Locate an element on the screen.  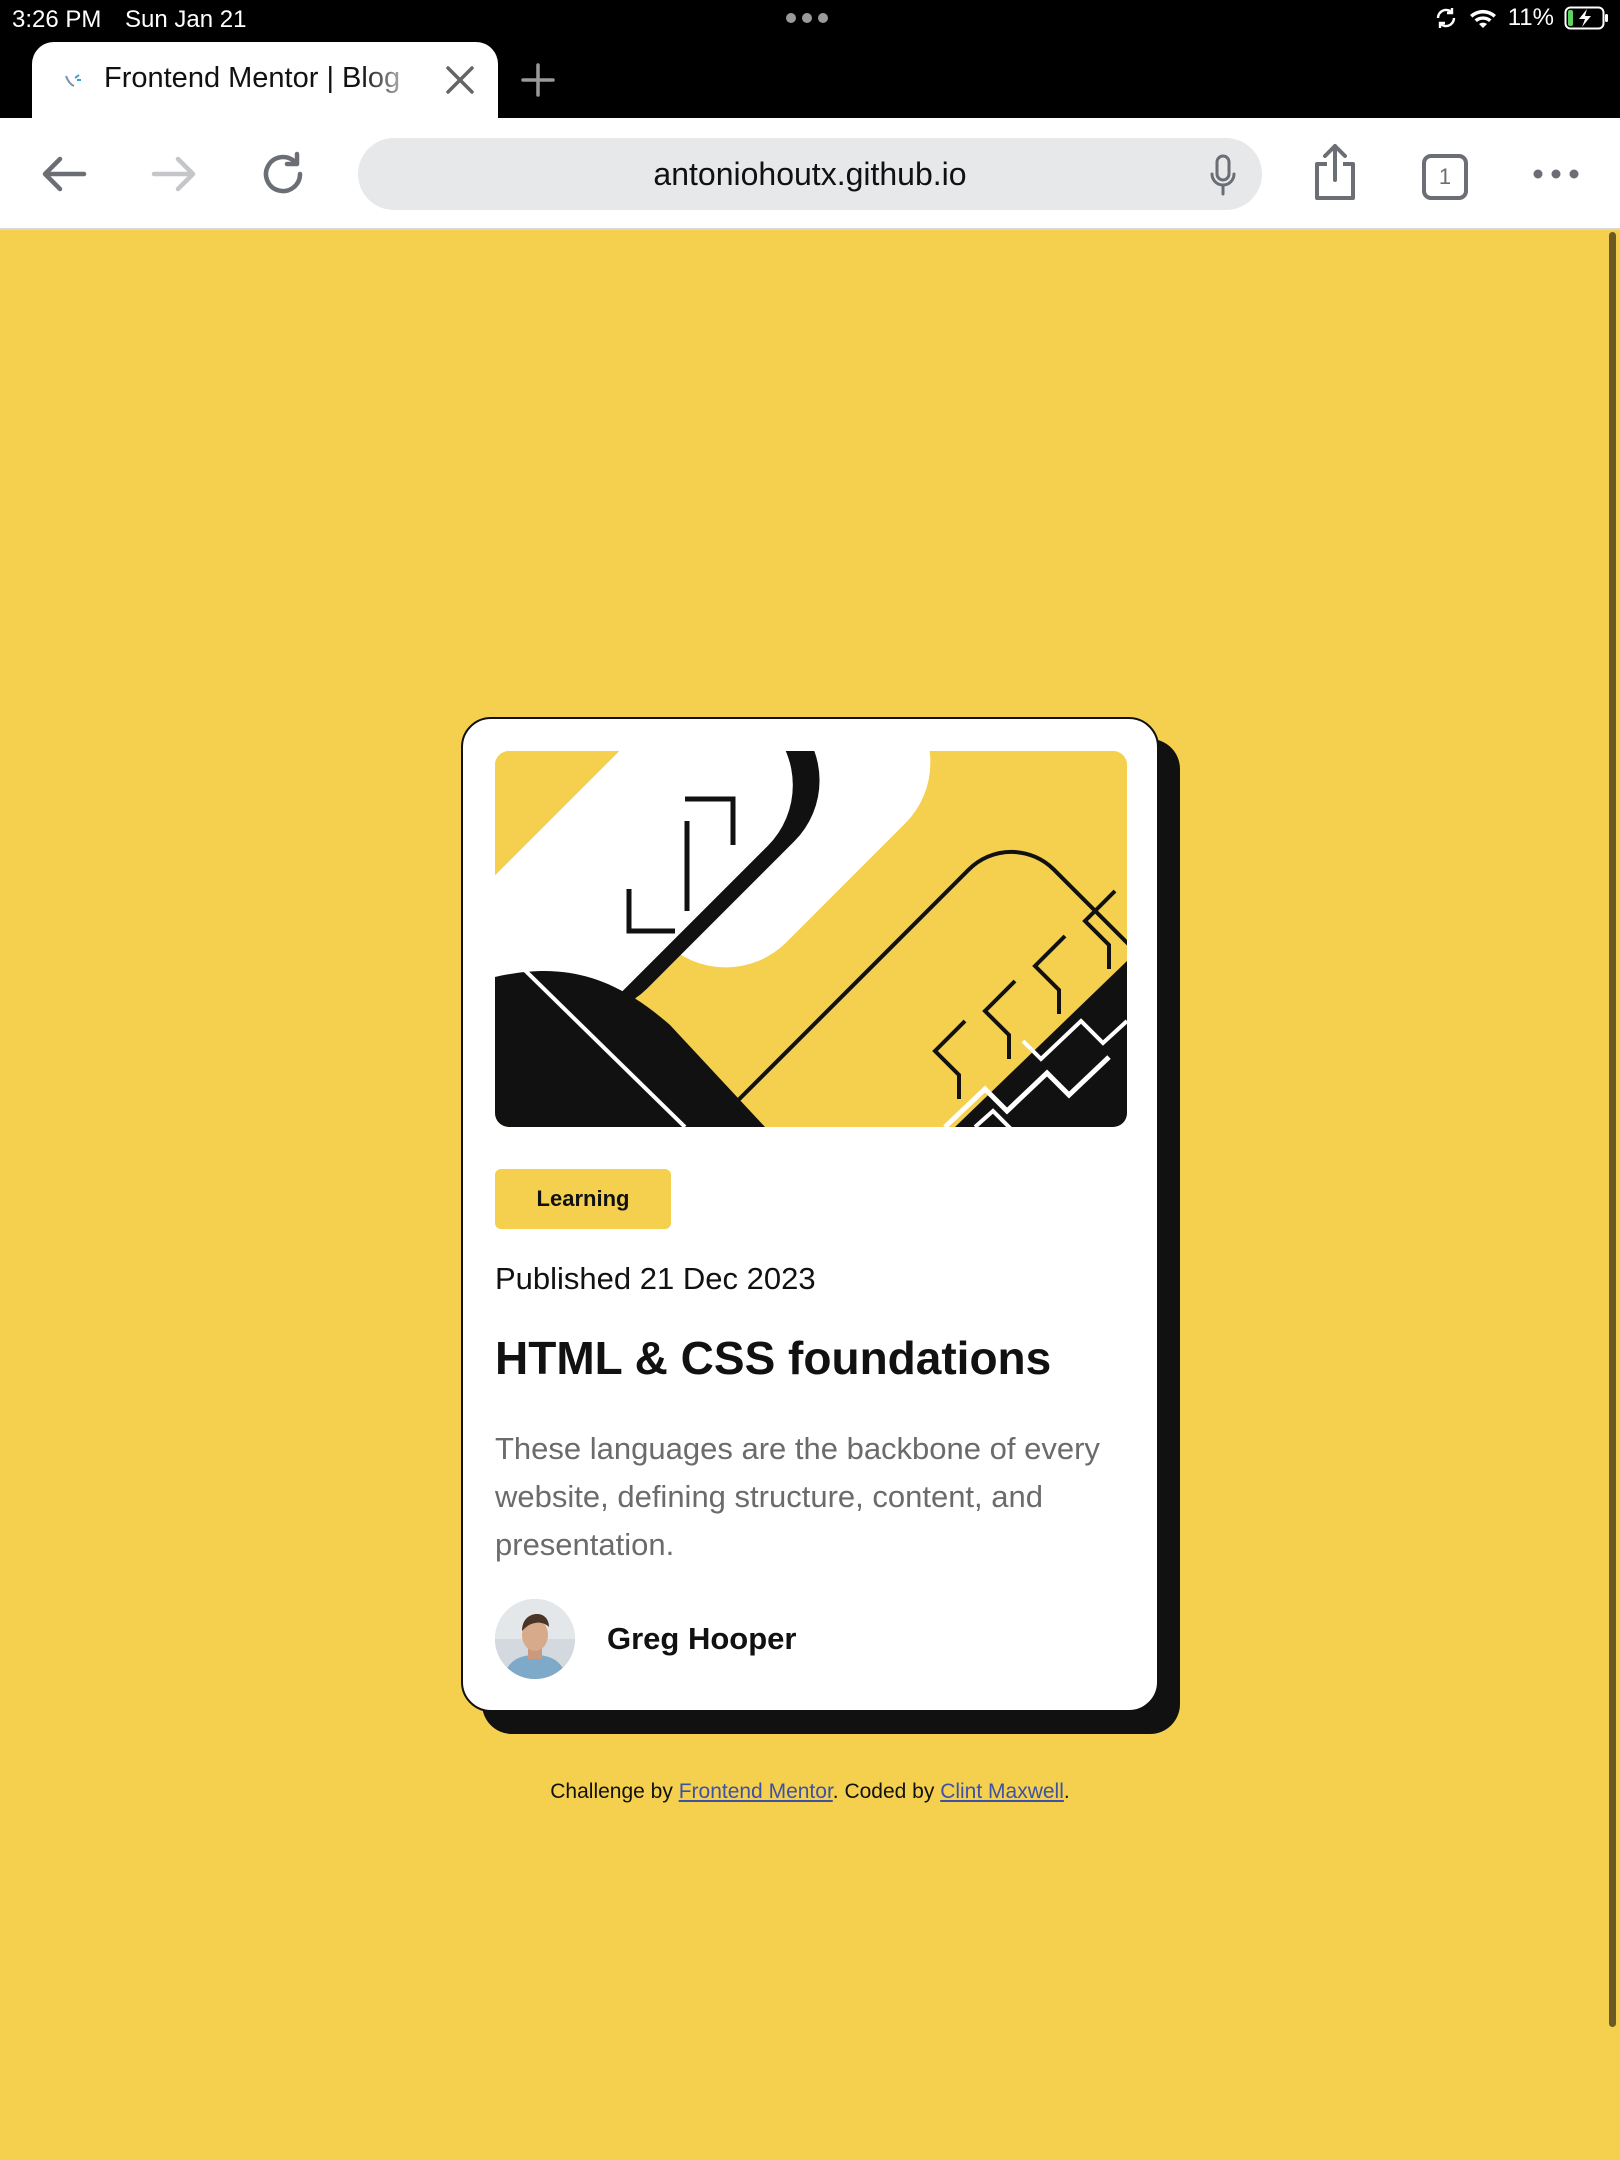
status-bar: 3:26 PM Sun Jan 21 11% is located at coordinates (810, 20).